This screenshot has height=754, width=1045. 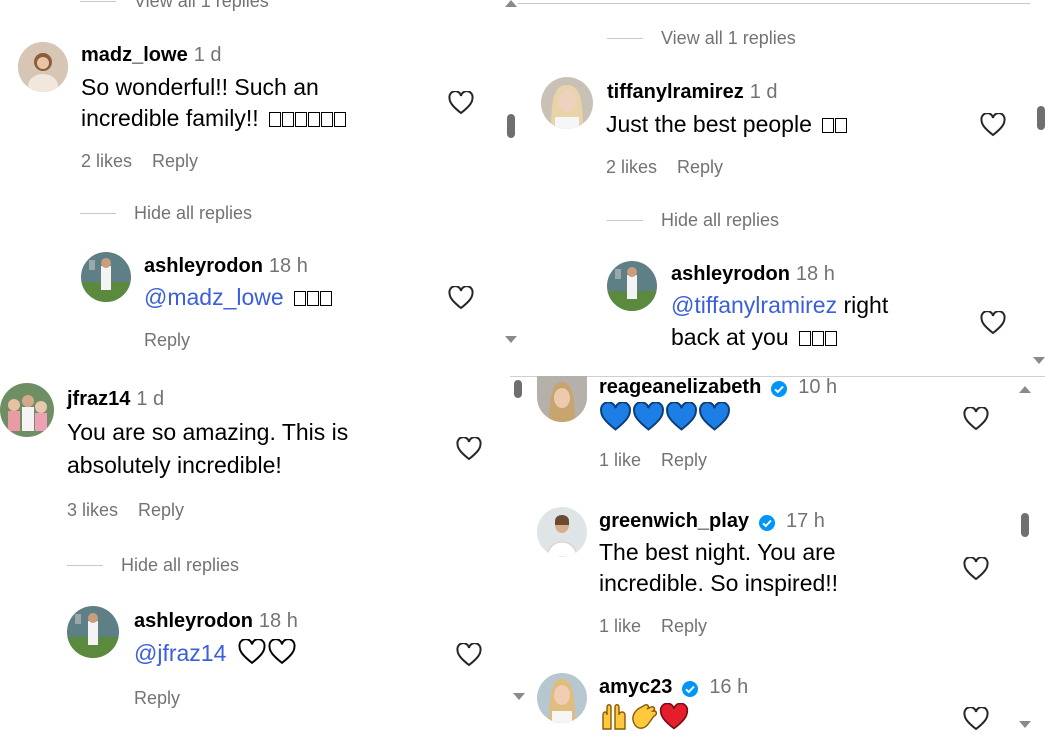 I want to click on raising-hands-icon, so click(x=614, y=717).